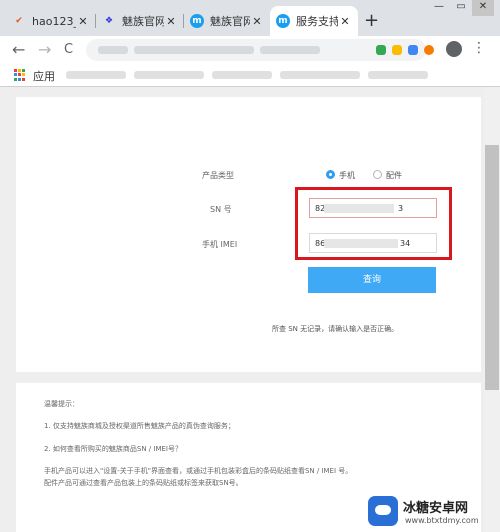 This screenshot has height=532, width=500. I want to click on sn-label: SN 号, so click(221, 209).